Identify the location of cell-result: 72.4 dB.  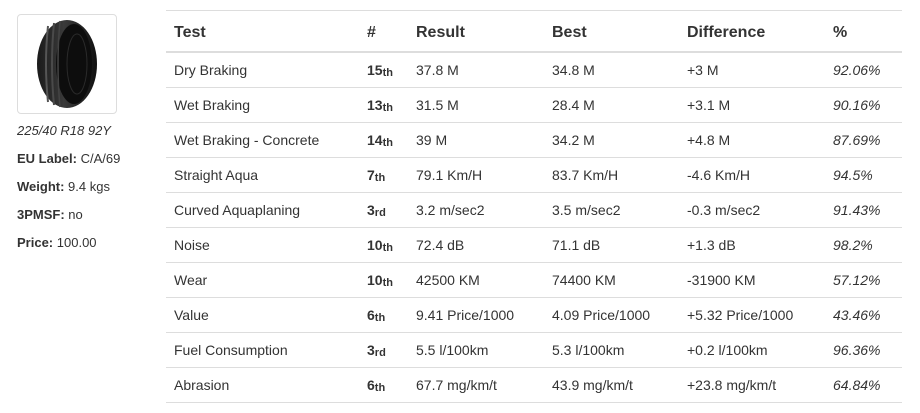
(476, 245).